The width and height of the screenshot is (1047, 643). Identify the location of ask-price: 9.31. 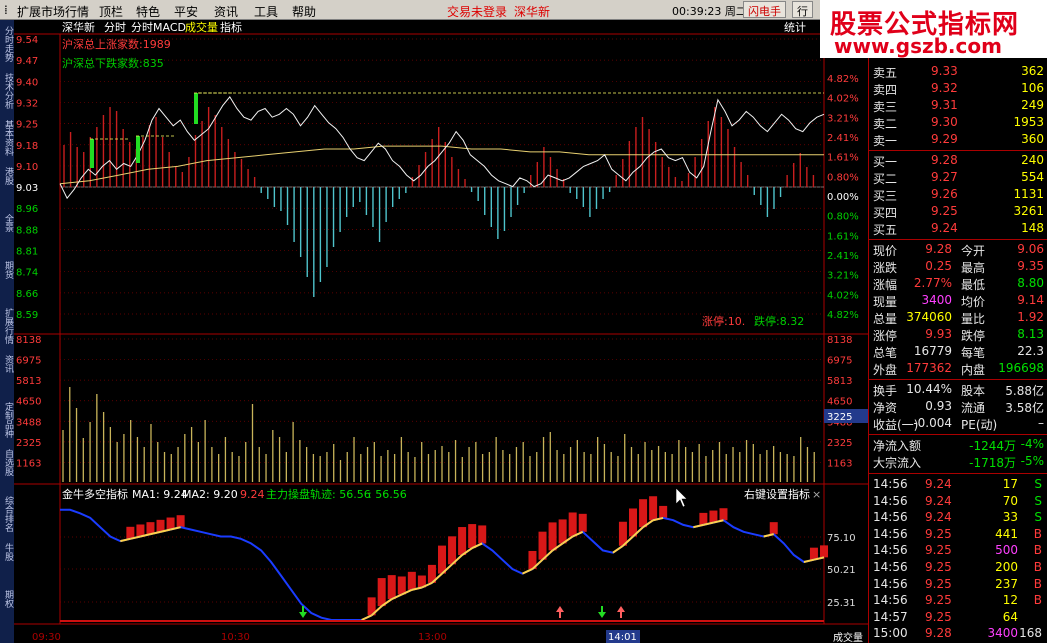
(944, 105).